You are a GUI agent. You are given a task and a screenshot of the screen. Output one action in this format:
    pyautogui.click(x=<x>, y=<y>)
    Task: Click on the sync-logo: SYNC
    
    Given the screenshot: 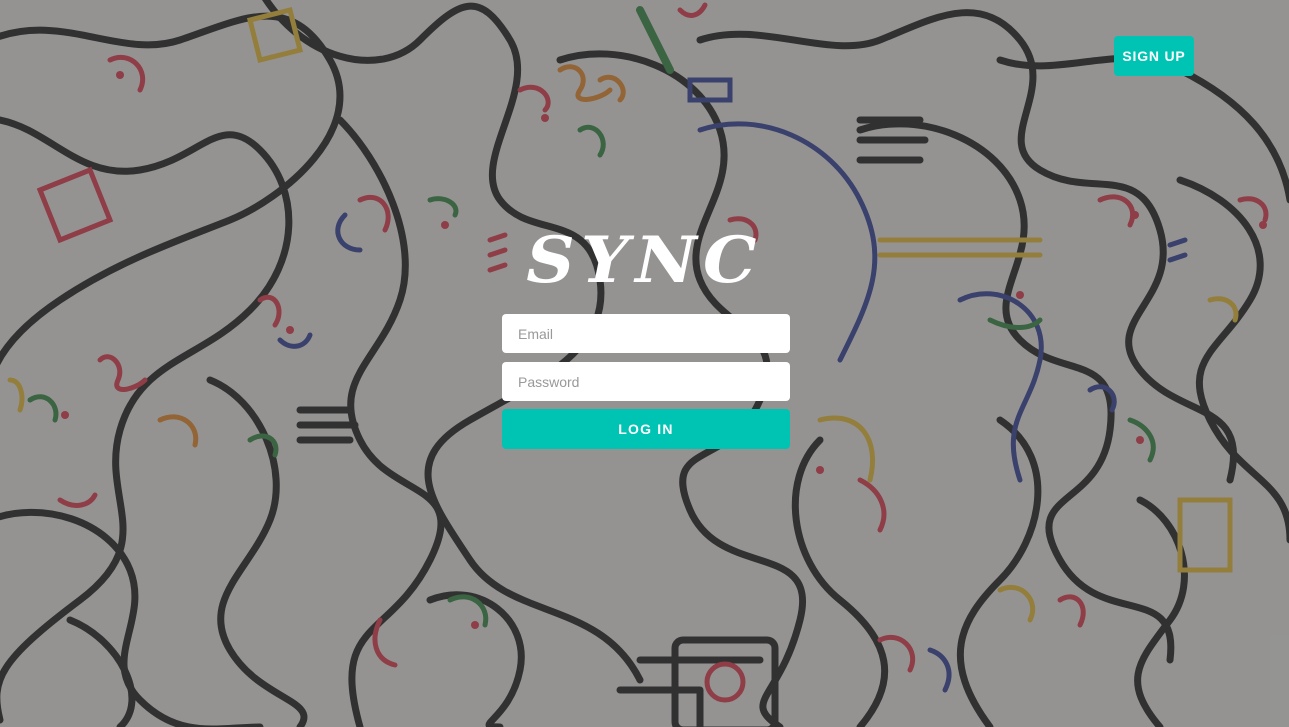 What is the action you would take?
    pyautogui.click(x=644, y=260)
    